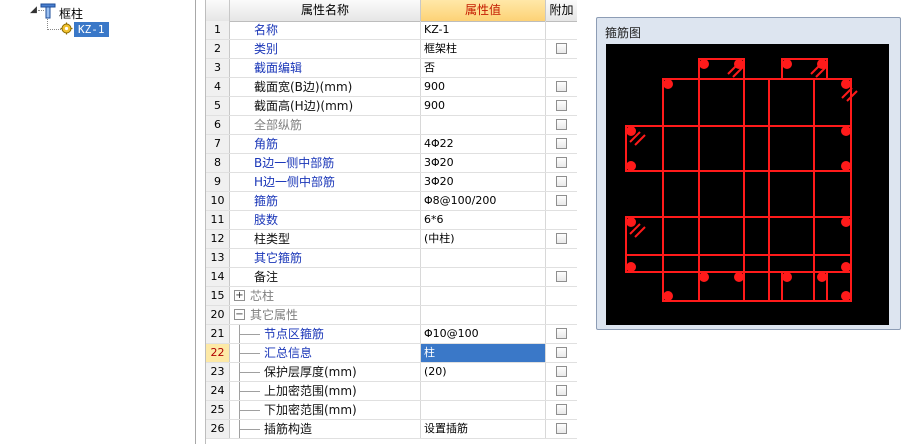 Image resolution: width=913 pixels, height=444 pixels. What do you see at coordinates (739, 64) in the screenshot?
I see `rebar-dot` at bounding box center [739, 64].